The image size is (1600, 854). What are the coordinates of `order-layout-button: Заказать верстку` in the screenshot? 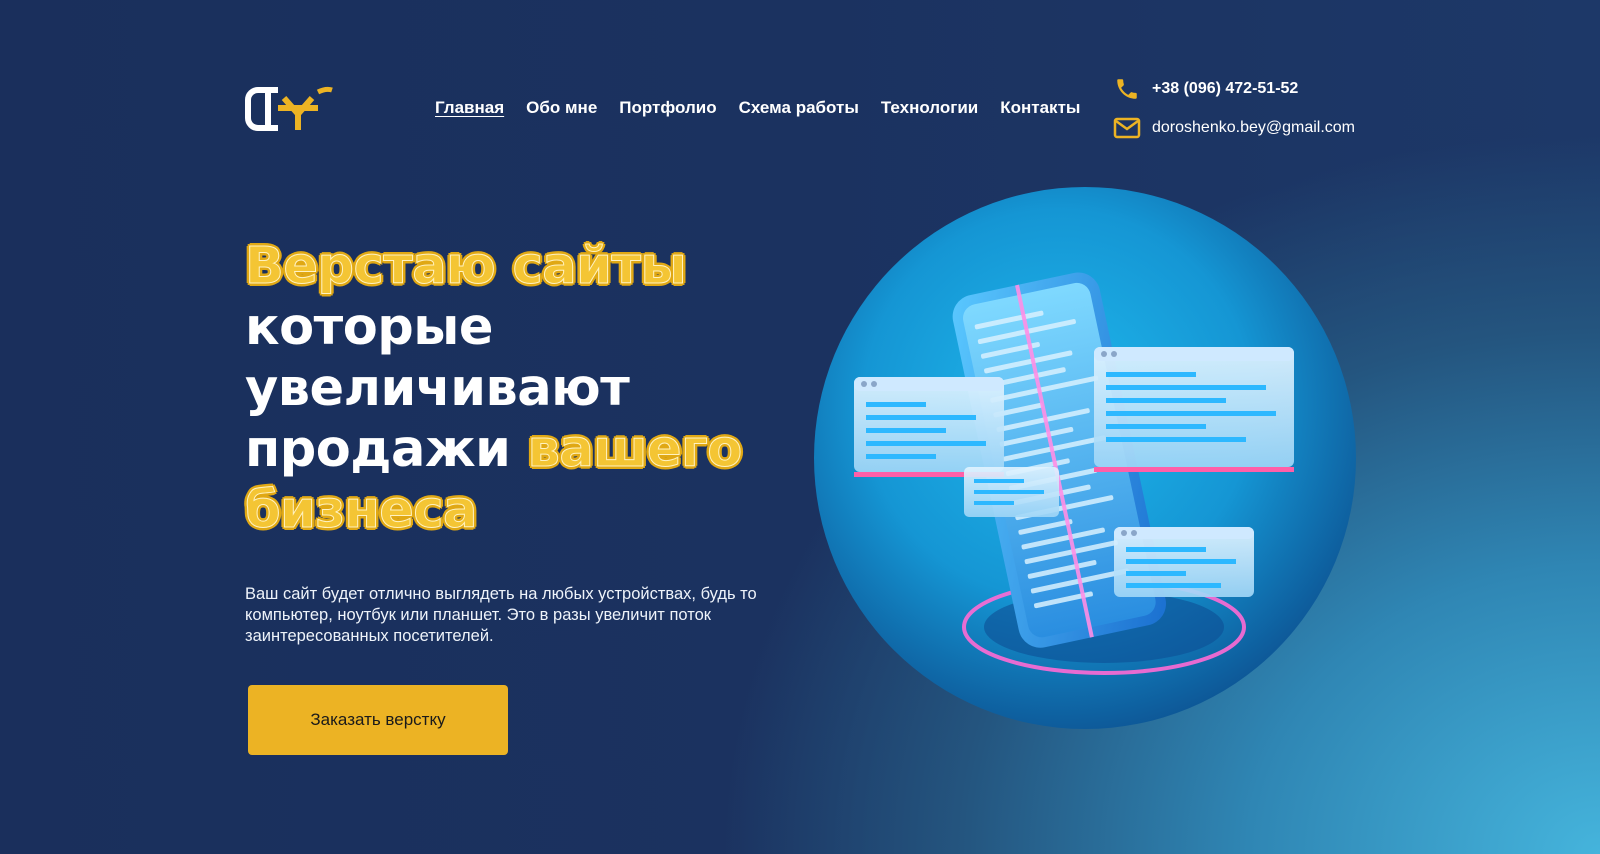 It's located at (378, 720).